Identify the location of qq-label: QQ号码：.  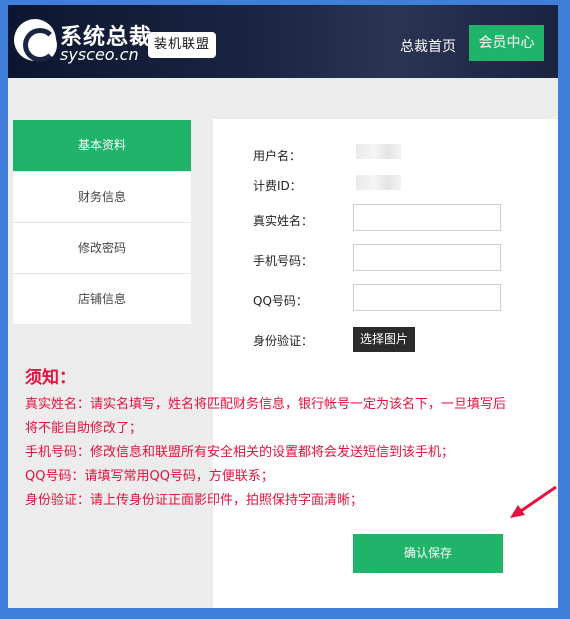
(280, 301).